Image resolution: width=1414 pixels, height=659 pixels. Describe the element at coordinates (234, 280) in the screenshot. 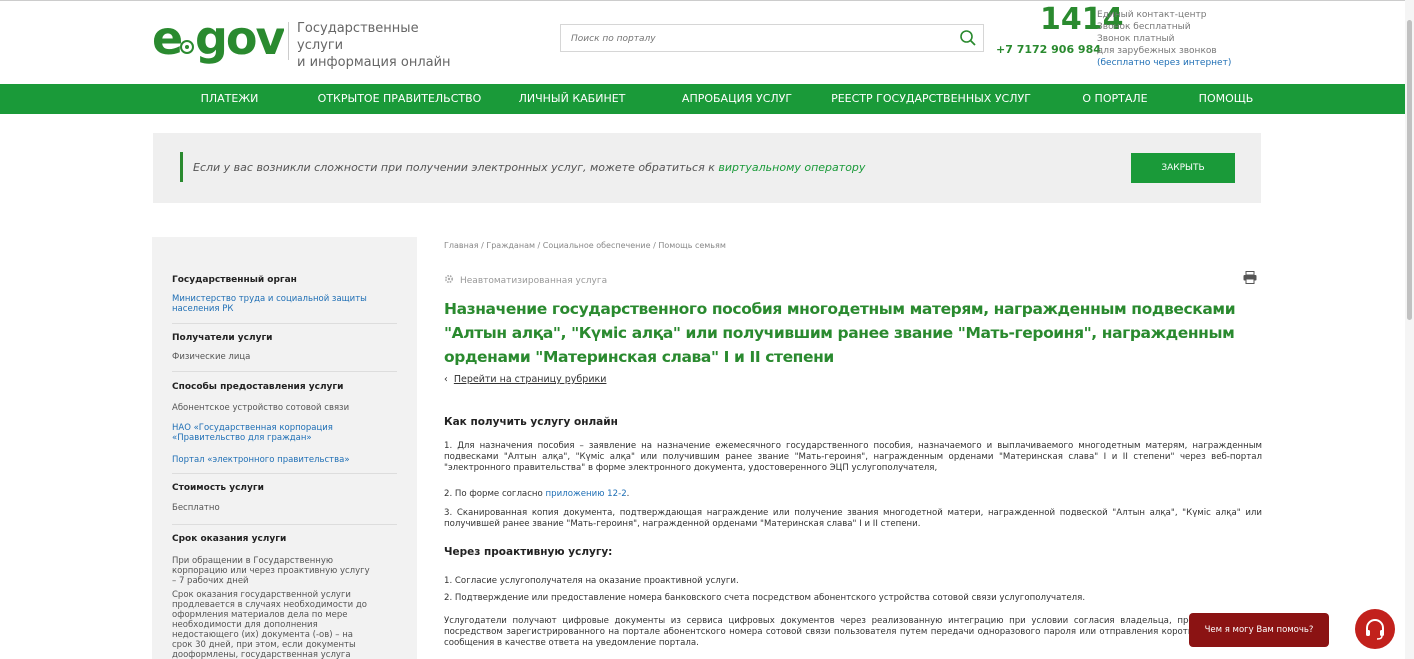

I see `gov-body-title: Государственный орган` at that location.